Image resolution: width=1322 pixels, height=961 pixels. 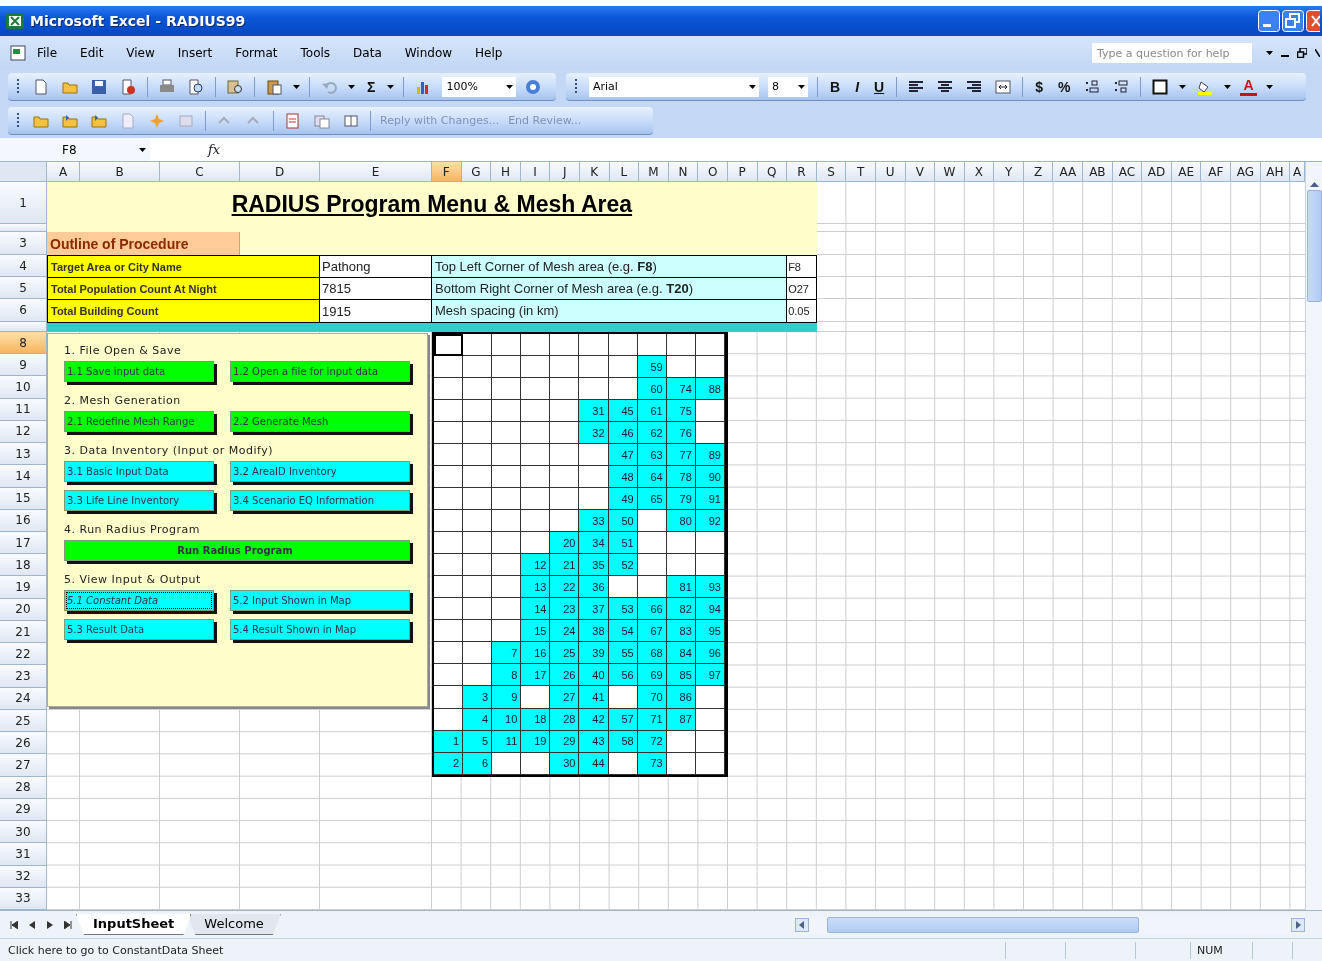 What do you see at coordinates (1269, 53) in the screenshot?
I see `caret-icon` at bounding box center [1269, 53].